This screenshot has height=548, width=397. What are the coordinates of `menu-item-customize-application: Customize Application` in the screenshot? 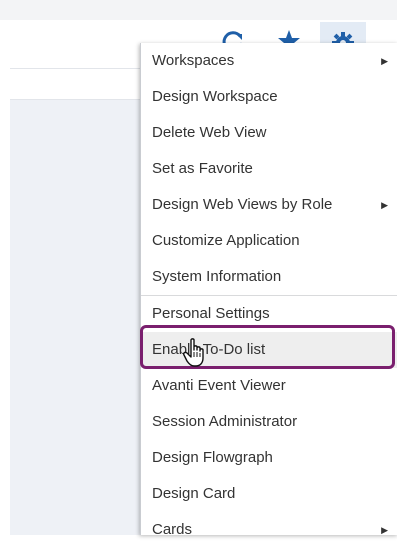 It's located at (269, 241).